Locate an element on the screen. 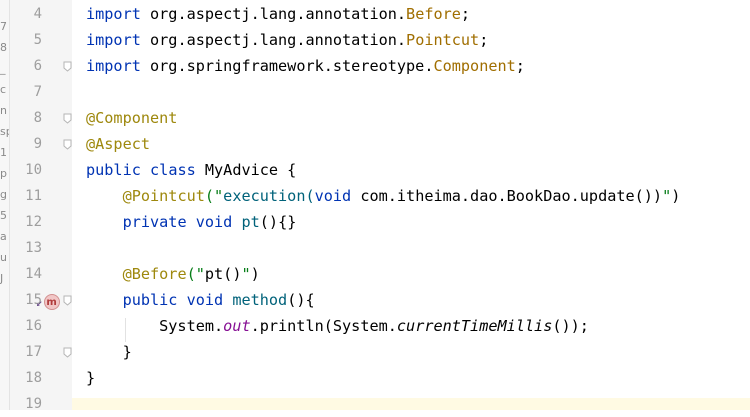  code-token: com.itheima.dao.BookDao.update()) is located at coordinates (507, 196).